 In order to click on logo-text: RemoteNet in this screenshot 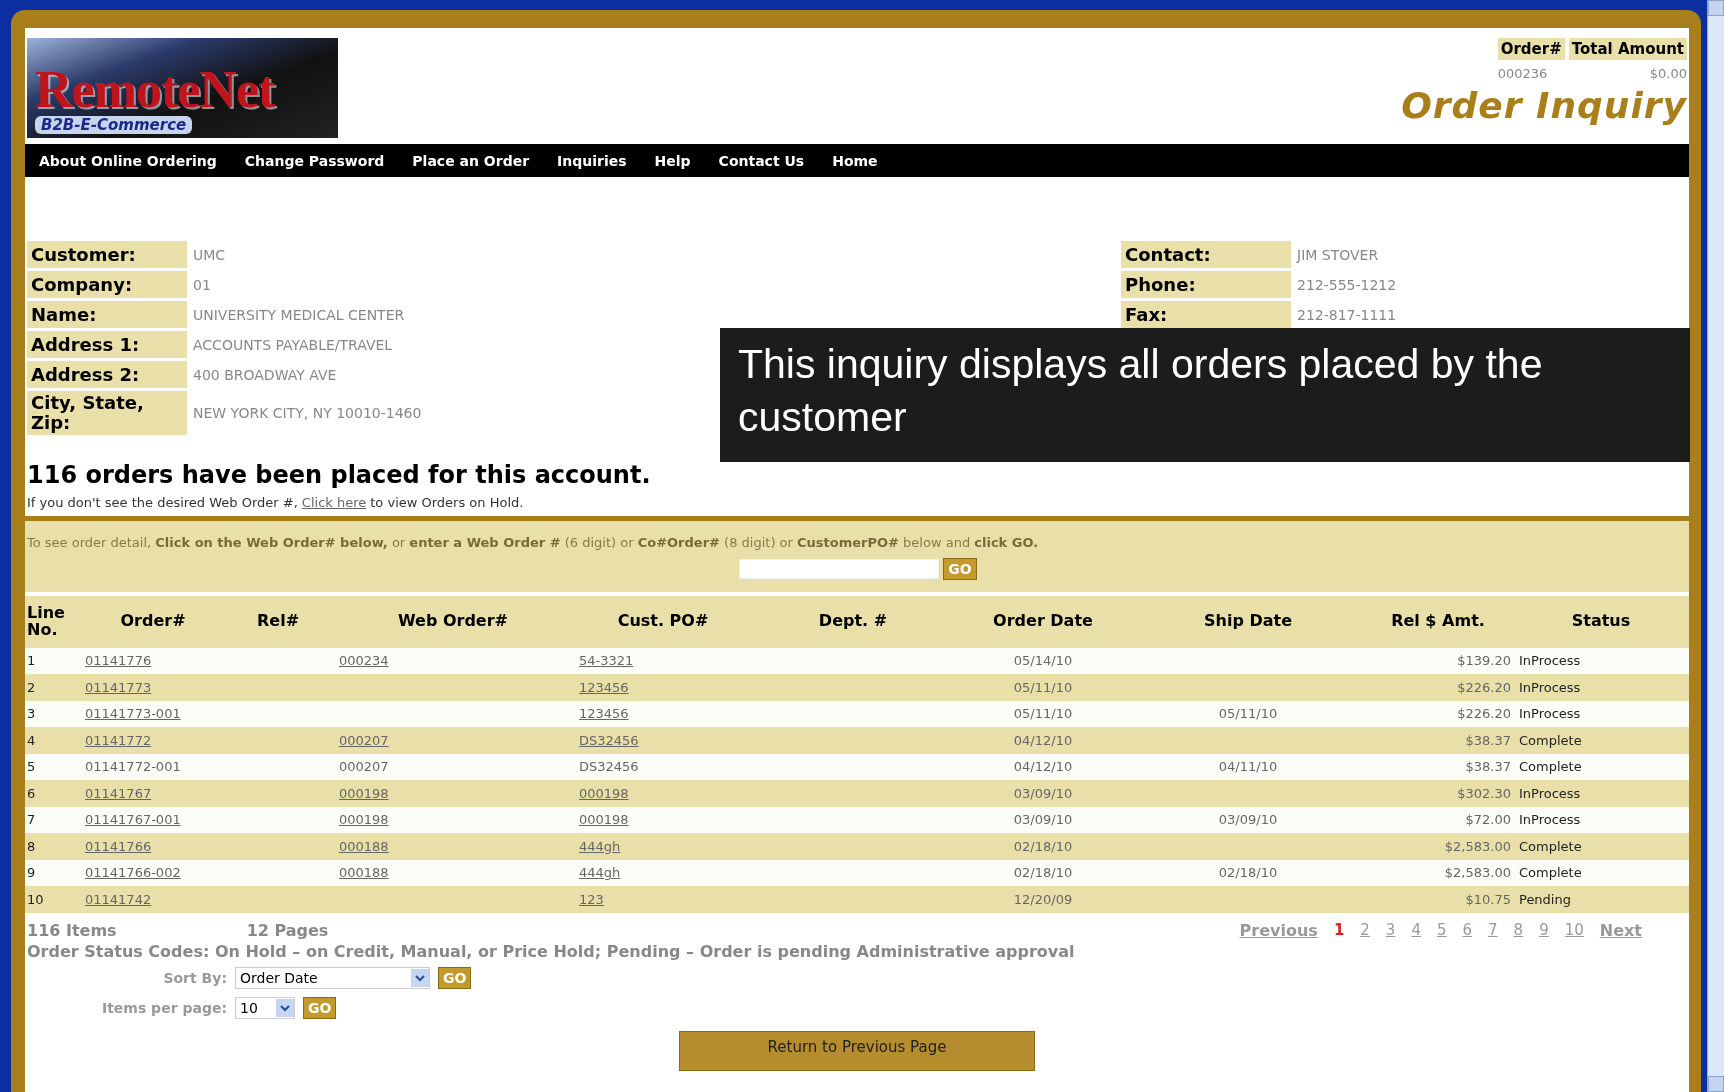, I will do `click(155, 90)`.